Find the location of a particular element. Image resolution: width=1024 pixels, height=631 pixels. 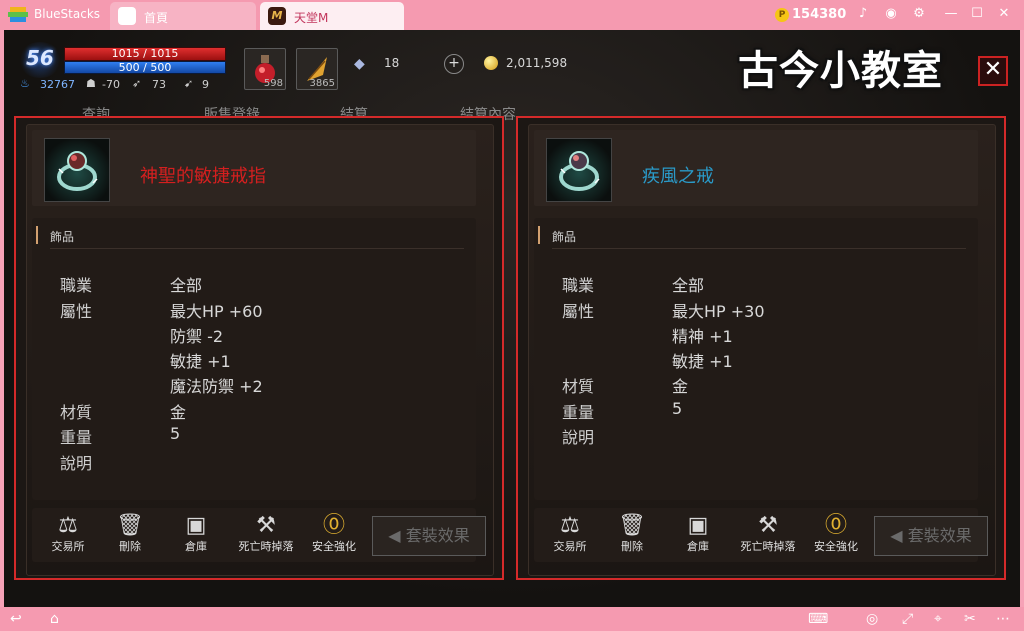

tab-home-label: 首頁 is located at coordinates (156, 18).